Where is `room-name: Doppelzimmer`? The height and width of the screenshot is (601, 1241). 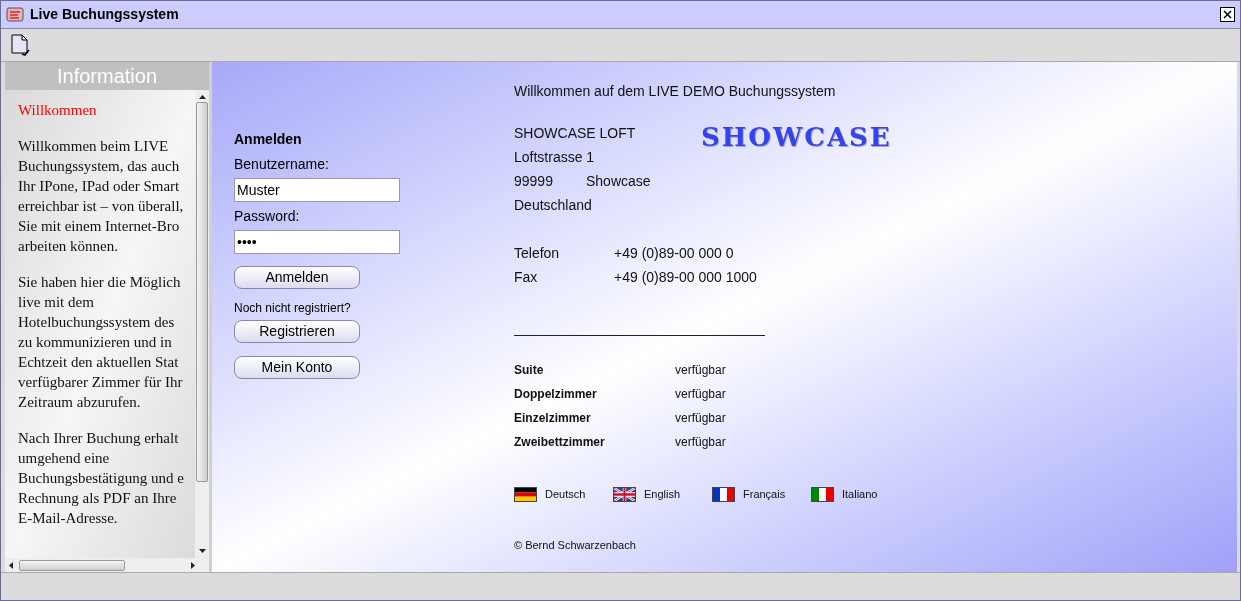
room-name: Doppelzimmer is located at coordinates (556, 394).